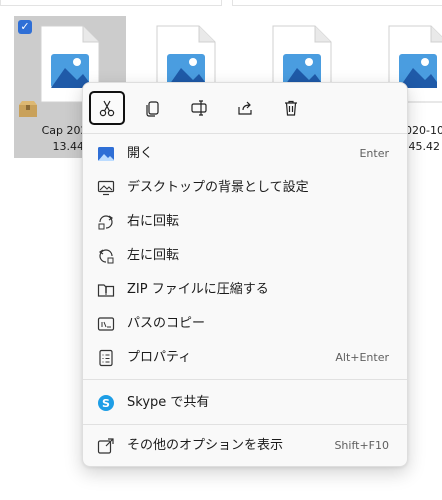  Describe the element at coordinates (28, 109) in the screenshot. I see `package-overlay-icon` at that location.